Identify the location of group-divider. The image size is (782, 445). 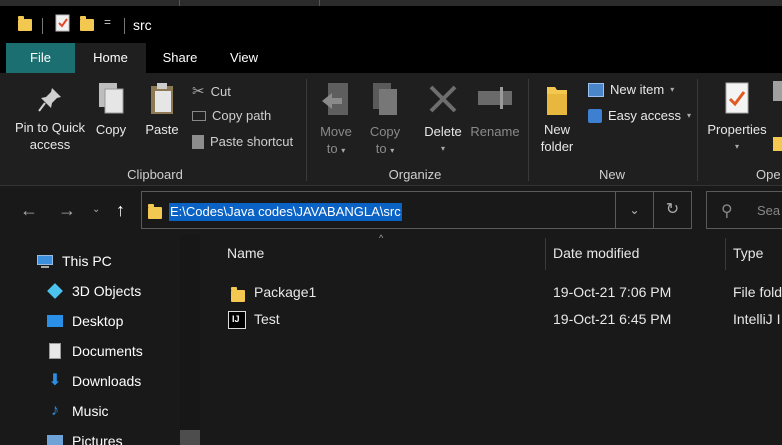
(697, 130).